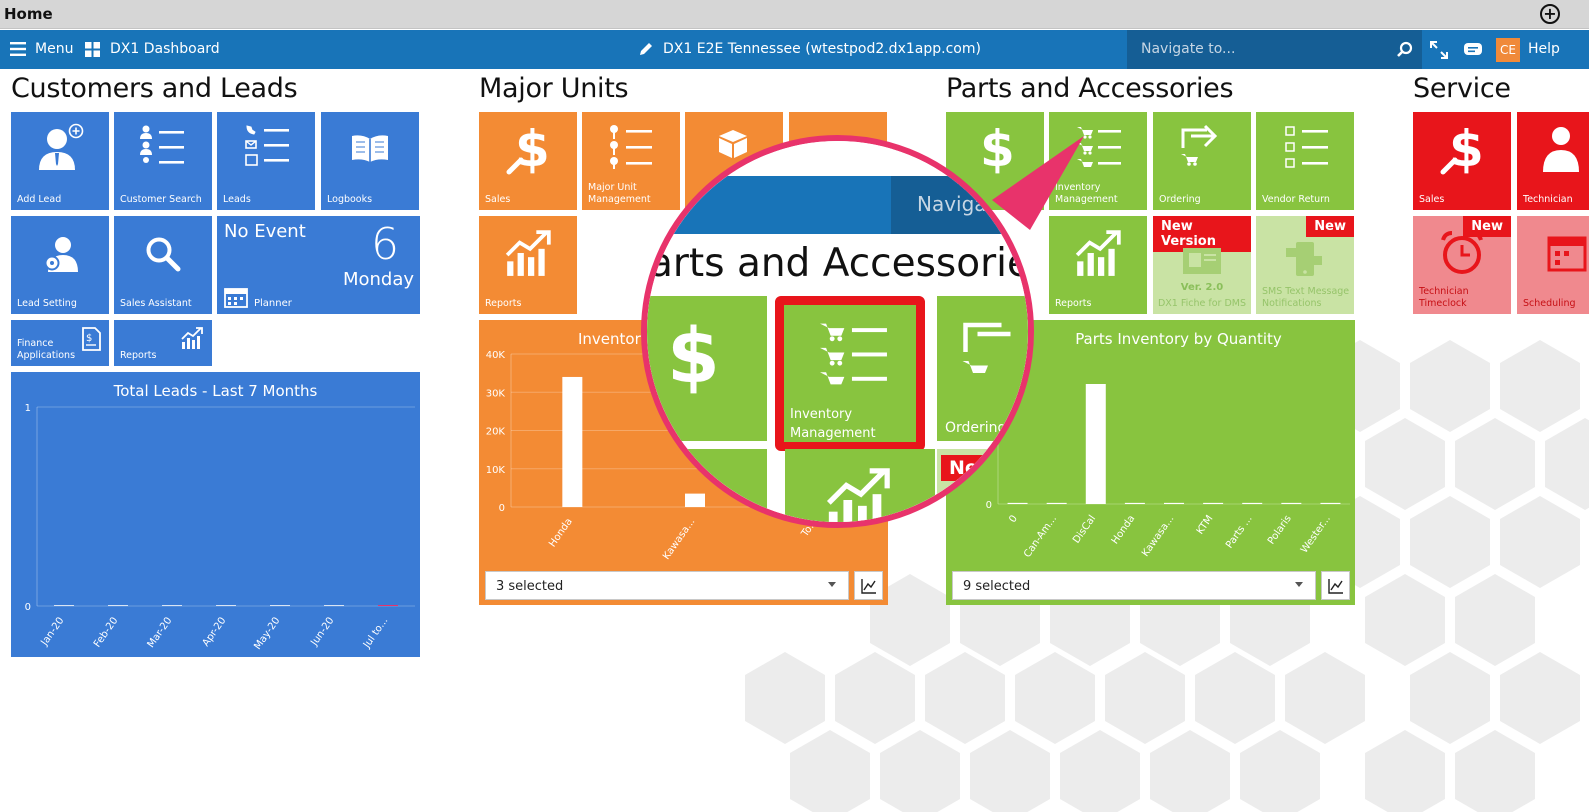 The height and width of the screenshot is (812, 1589). I want to click on cart-list-icon, so click(853, 354).